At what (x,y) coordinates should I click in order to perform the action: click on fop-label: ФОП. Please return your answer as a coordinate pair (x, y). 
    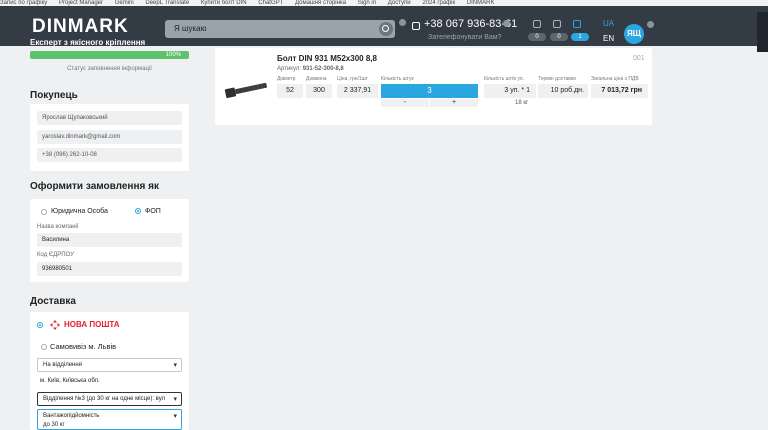
    Looking at the image, I should click on (153, 211).